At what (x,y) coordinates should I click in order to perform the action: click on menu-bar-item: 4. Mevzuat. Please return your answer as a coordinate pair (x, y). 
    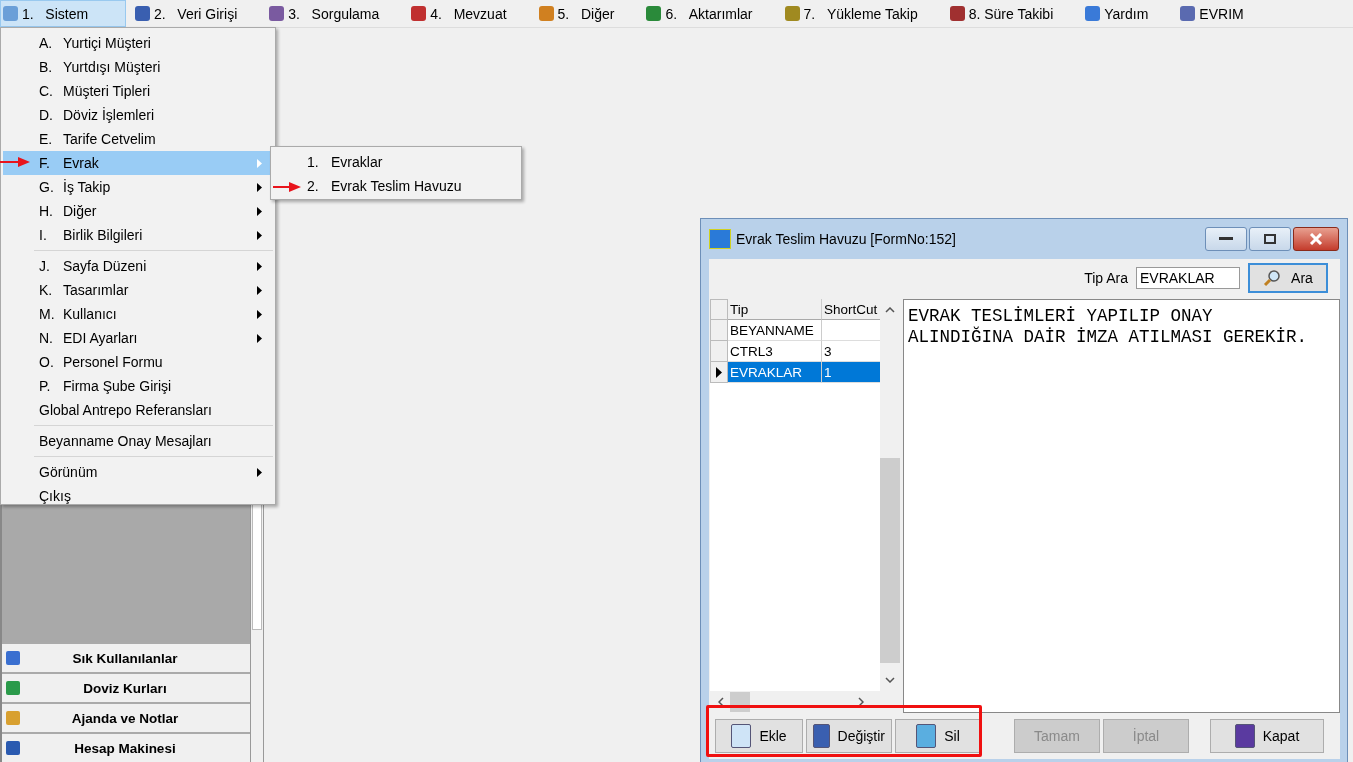
    Looking at the image, I should click on (469, 13).